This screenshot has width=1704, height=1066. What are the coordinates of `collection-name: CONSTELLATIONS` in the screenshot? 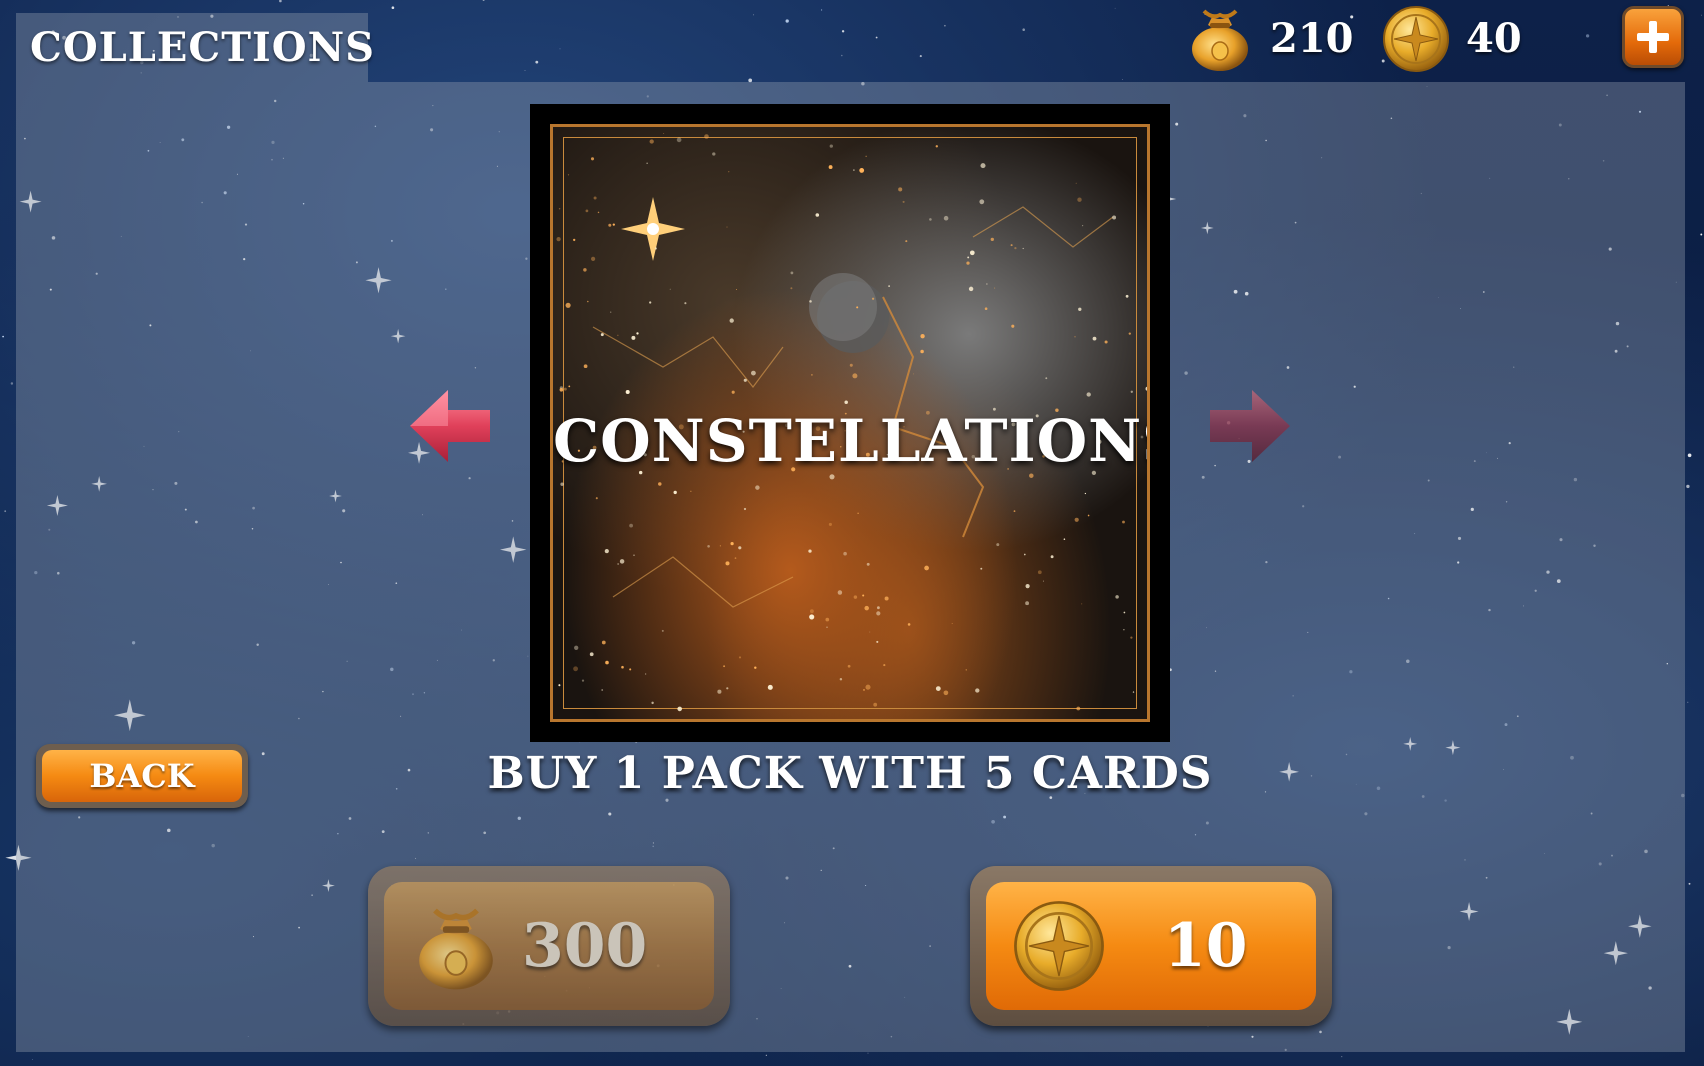 It's located at (851, 441).